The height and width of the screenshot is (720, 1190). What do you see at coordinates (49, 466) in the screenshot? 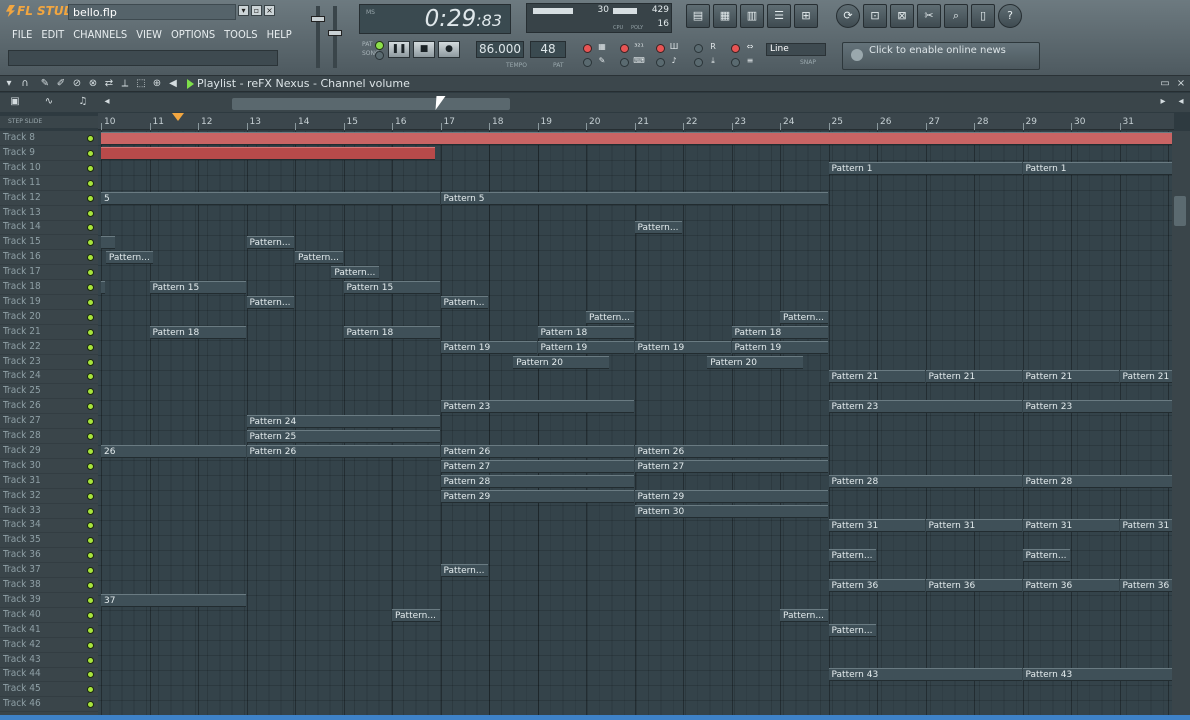
I see `track-header: Track 30` at bounding box center [49, 466].